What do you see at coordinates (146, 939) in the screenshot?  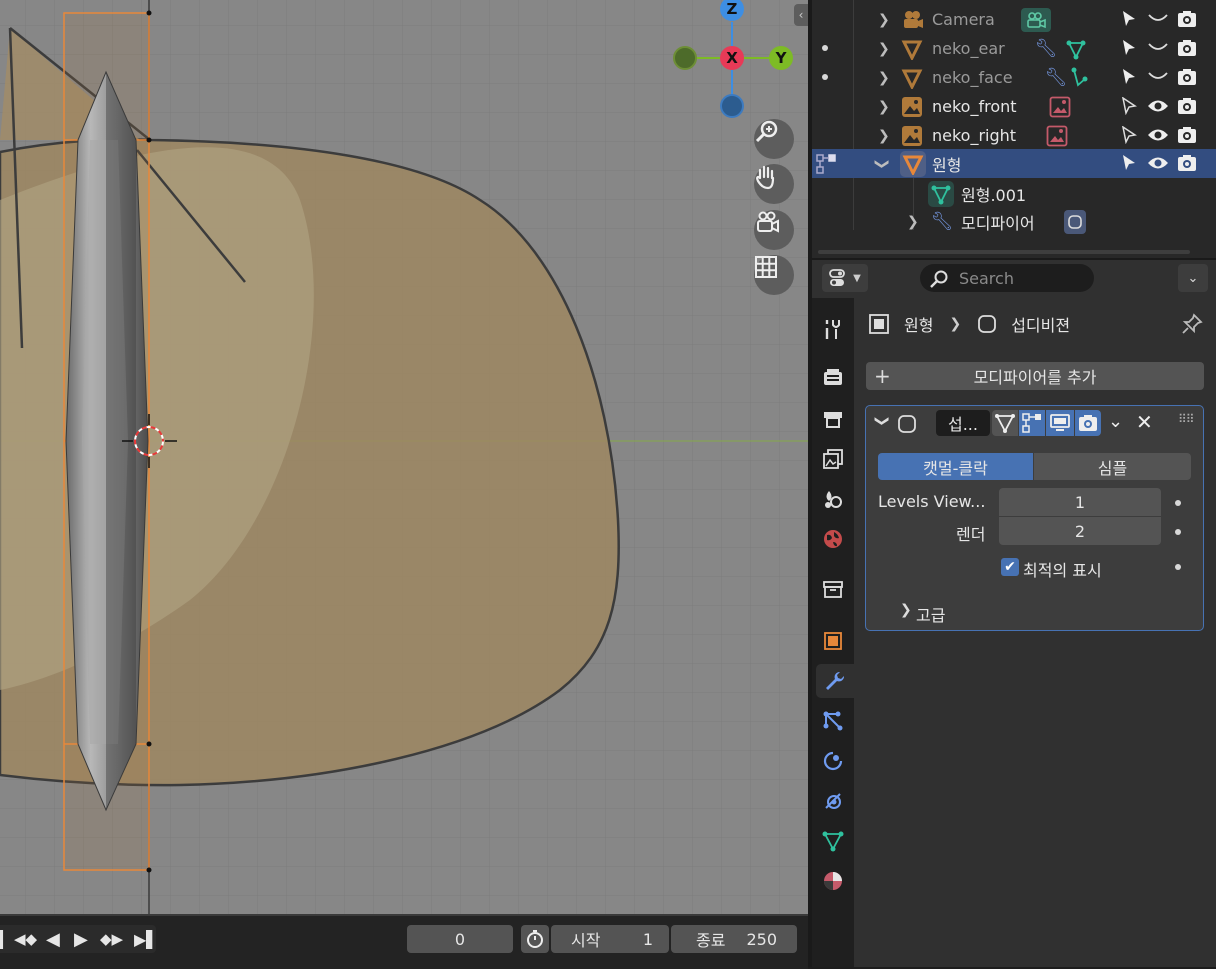 I see `jump-end-icon: ▶▌` at bounding box center [146, 939].